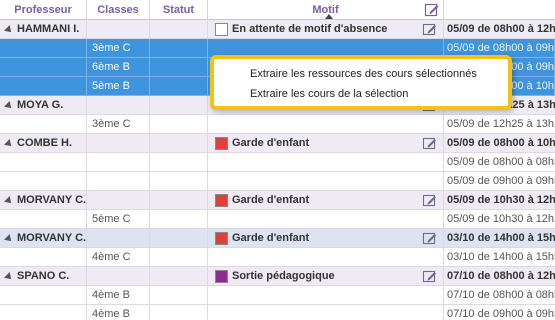  I want to click on cell-date: 07/10 de 09h00 à 09h5, so click(501, 314).